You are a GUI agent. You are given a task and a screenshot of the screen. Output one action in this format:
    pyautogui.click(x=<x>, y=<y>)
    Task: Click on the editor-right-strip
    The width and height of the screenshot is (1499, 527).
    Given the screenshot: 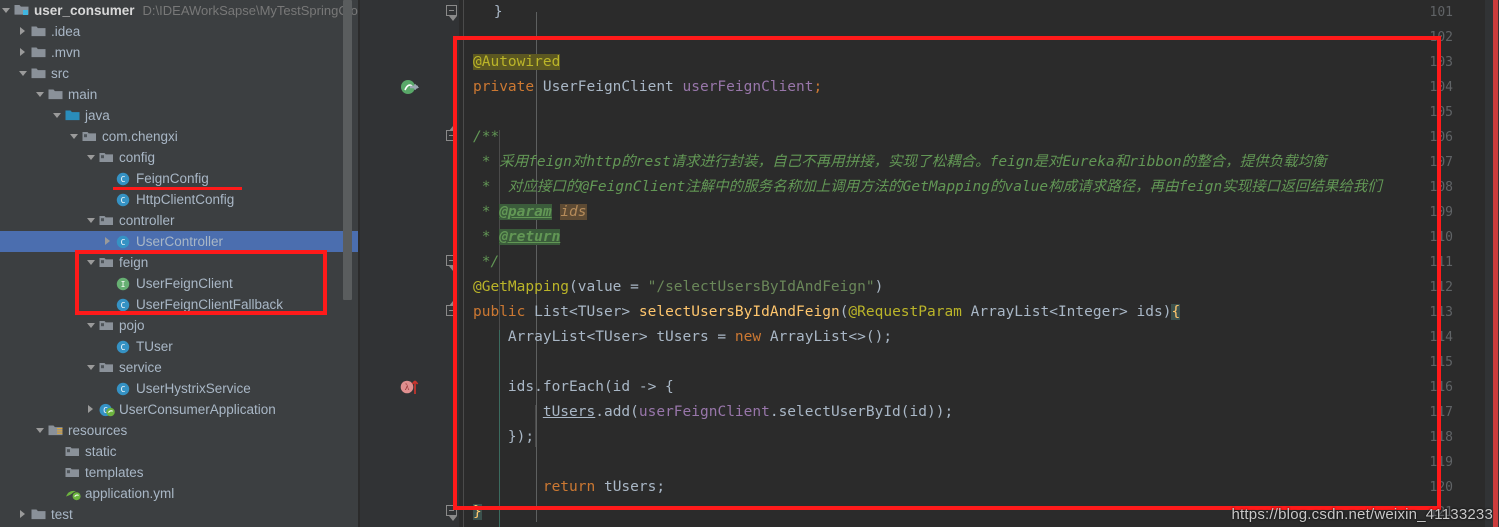 What is the action you would take?
    pyautogui.click(x=1492, y=263)
    